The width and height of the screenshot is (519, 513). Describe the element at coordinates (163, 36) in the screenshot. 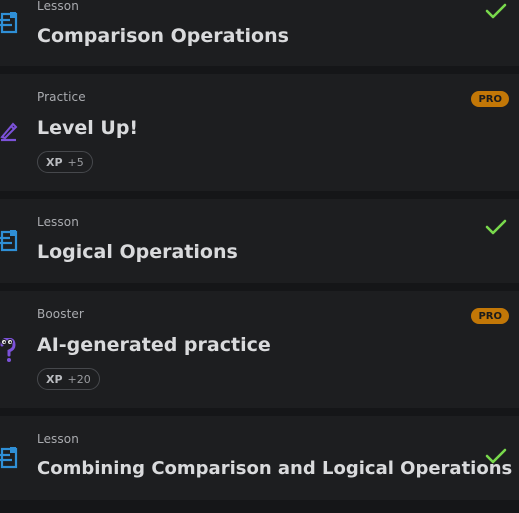

I see `item-title: Comparison Operations` at that location.